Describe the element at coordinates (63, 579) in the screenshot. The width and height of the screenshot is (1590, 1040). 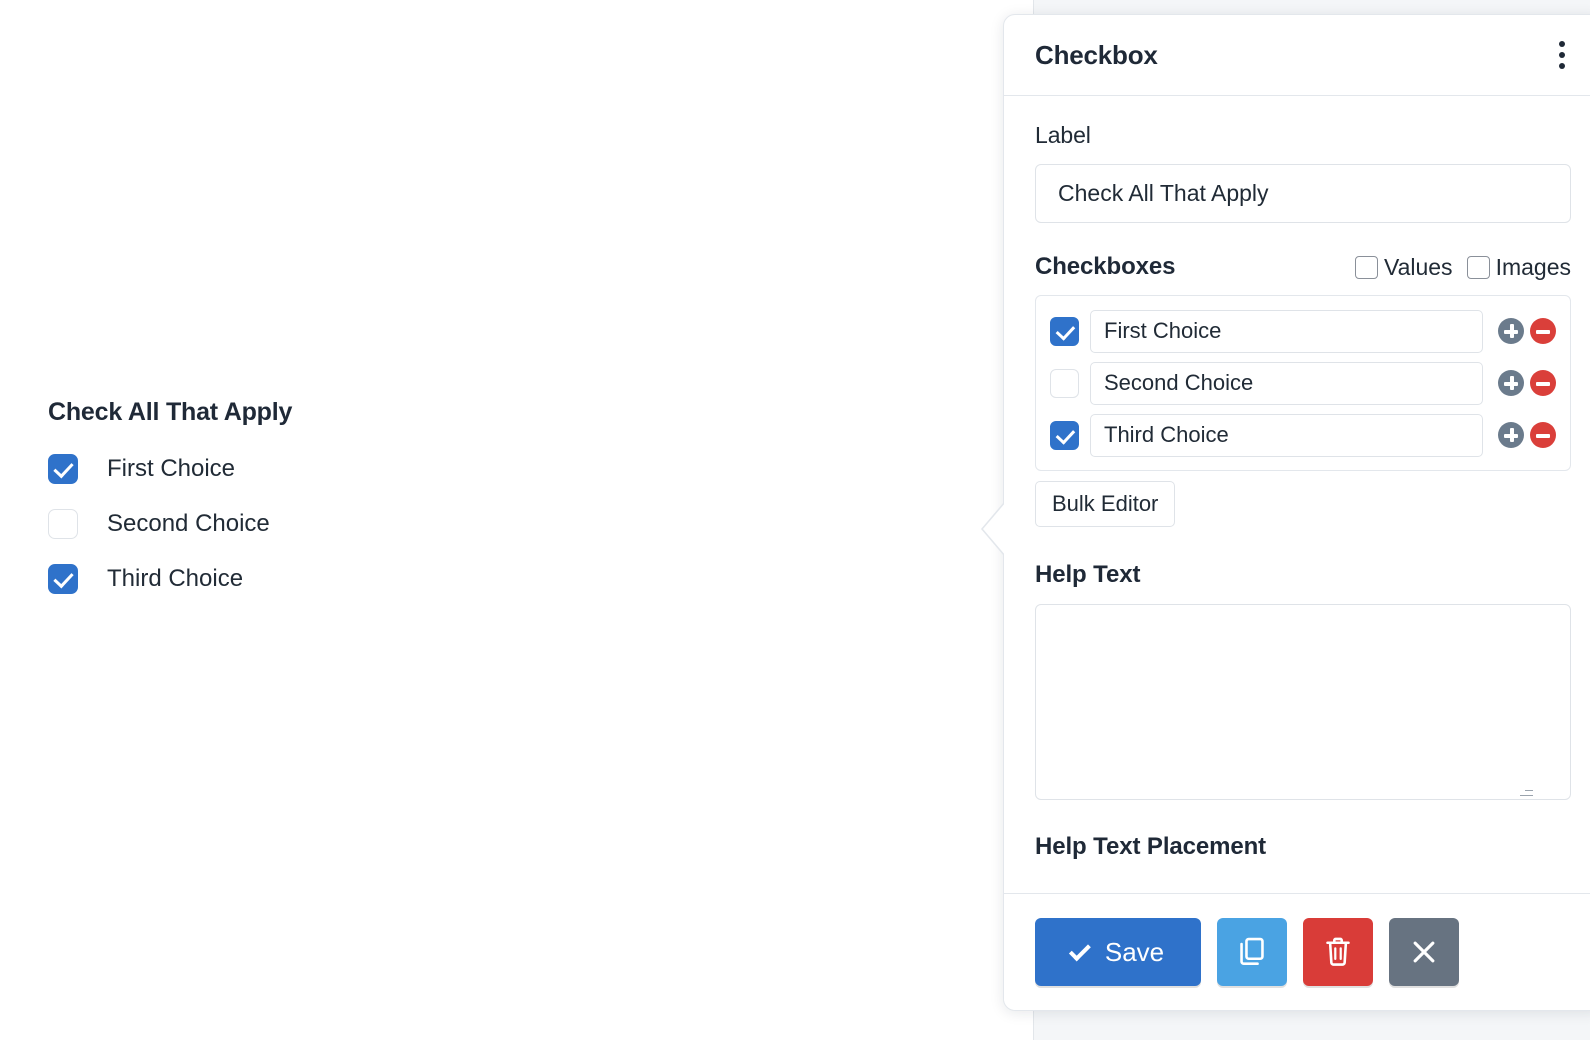
I see `preview-checkbox-third-choice` at that location.